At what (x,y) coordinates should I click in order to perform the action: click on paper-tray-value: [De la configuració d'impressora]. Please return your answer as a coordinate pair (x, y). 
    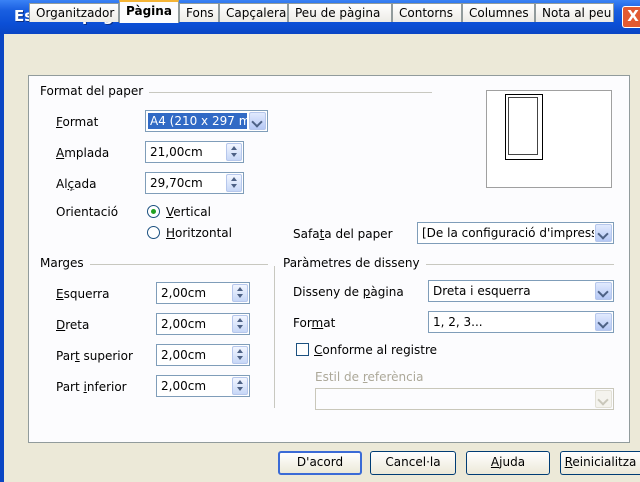
    Looking at the image, I should click on (508, 233).